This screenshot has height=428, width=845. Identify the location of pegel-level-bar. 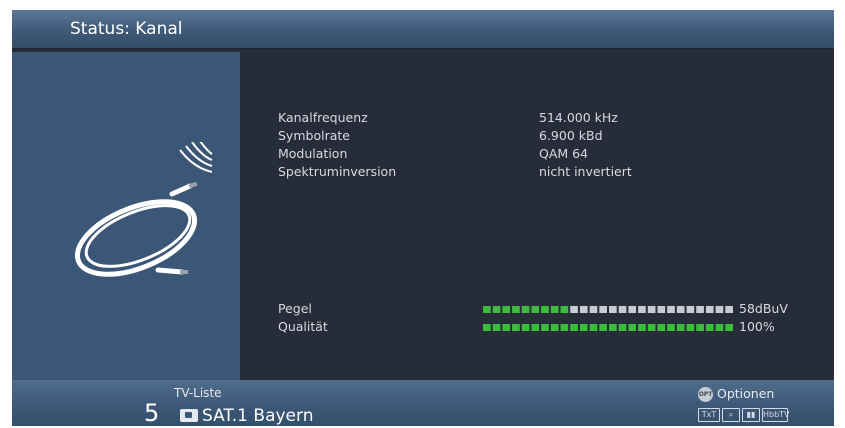
(608, 309).